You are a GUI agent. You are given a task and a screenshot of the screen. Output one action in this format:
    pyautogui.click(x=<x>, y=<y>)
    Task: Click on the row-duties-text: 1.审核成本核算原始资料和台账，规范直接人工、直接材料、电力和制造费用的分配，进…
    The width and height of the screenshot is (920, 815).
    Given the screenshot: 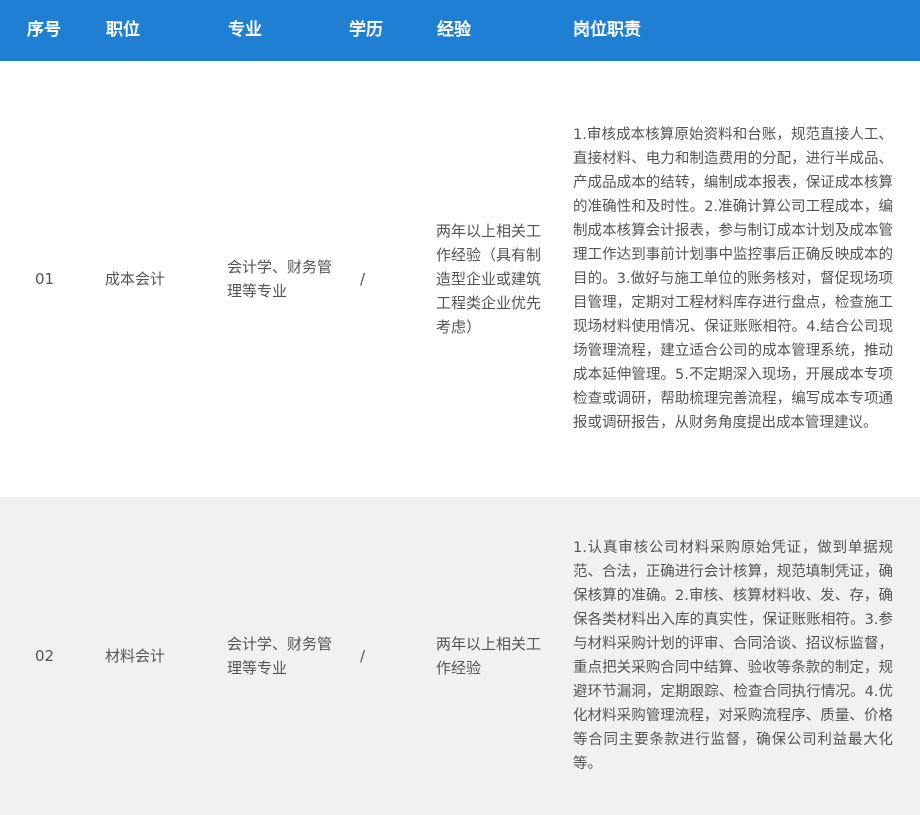 What is the action you would take?
    pyautogui.click(x=733, y=279)
    